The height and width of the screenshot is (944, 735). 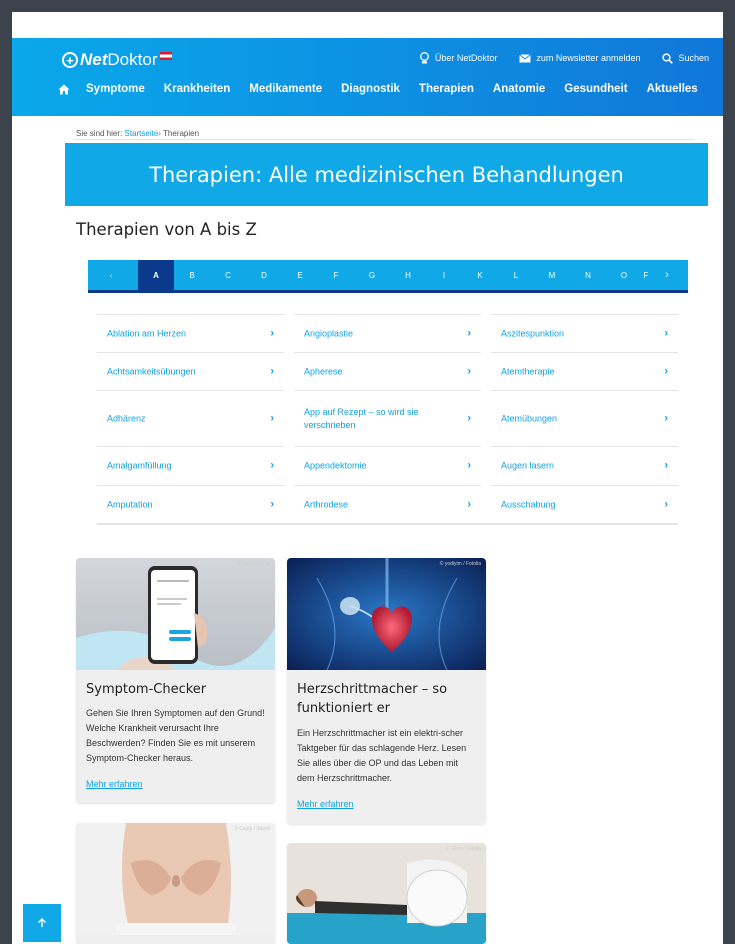 What do you see at coordinates (192, 275) in the screenshot?
I see `alphabet-letter-b: B` at bounding box center [192, 275].